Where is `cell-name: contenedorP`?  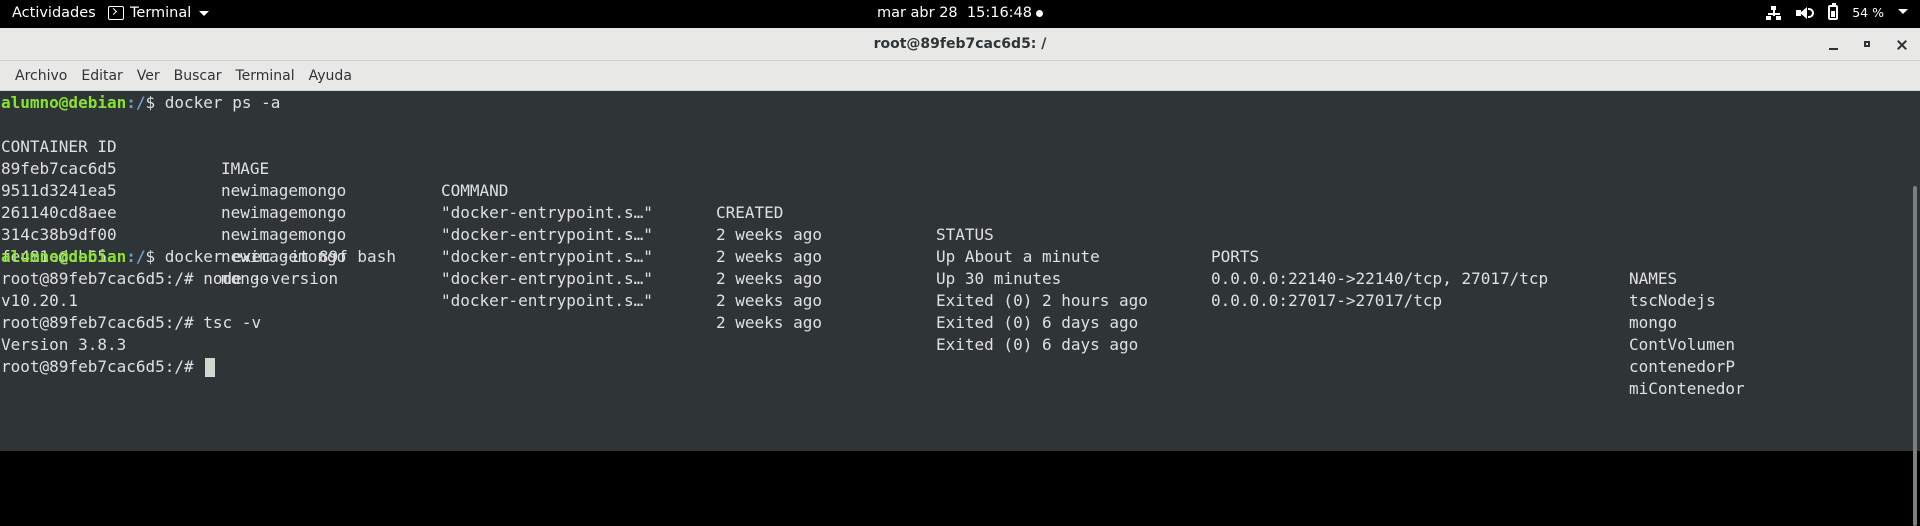
cell-name: contenedorP is located at coordinates (1682, 366).